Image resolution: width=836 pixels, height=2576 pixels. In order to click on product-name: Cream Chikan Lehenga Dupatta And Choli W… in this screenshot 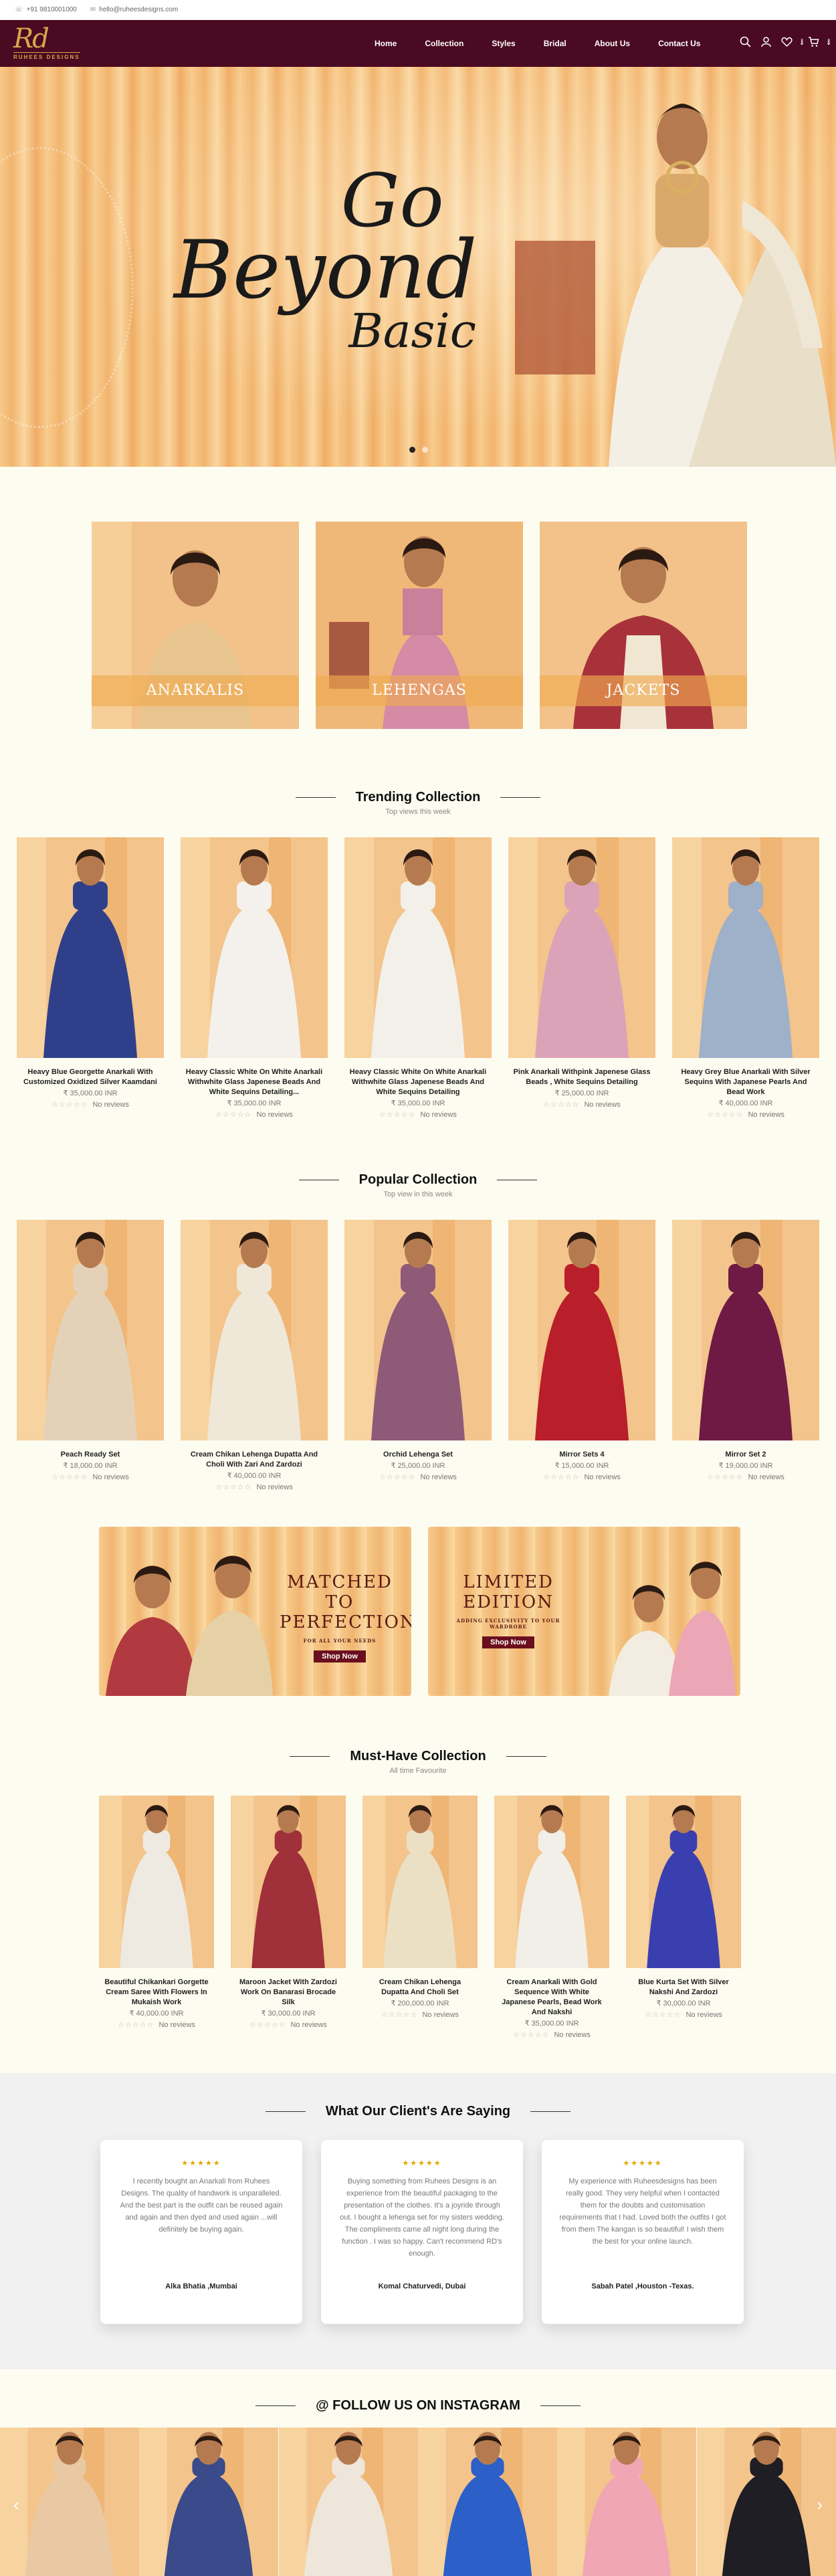, I will do `click(254, 1460)`.